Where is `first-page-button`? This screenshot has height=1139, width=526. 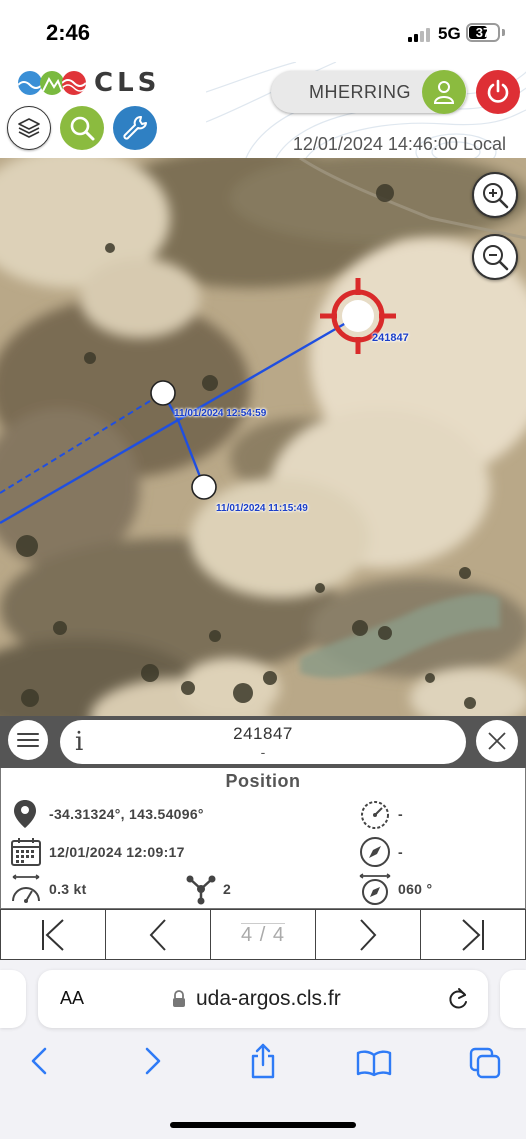
first-page-button is located at coordinates (53, 934).